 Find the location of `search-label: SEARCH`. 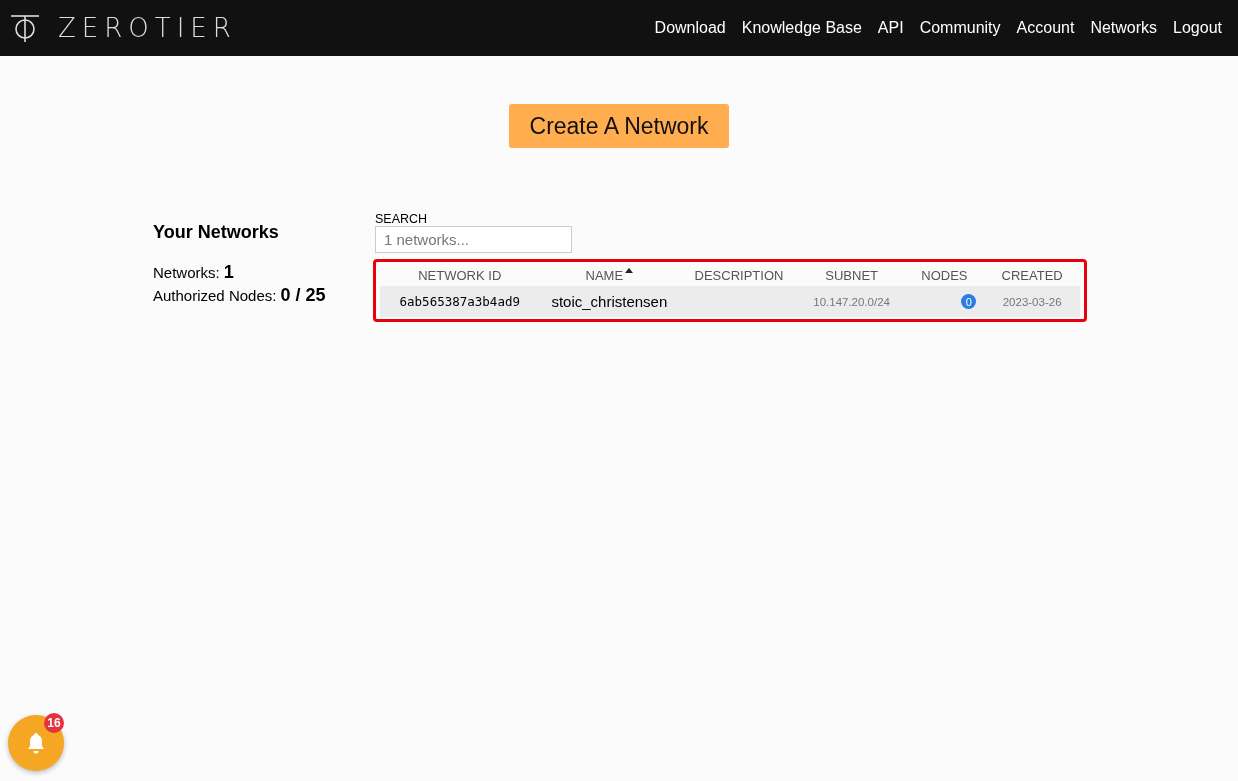

search-label: SEARCH is located at coordinates (401, 219).